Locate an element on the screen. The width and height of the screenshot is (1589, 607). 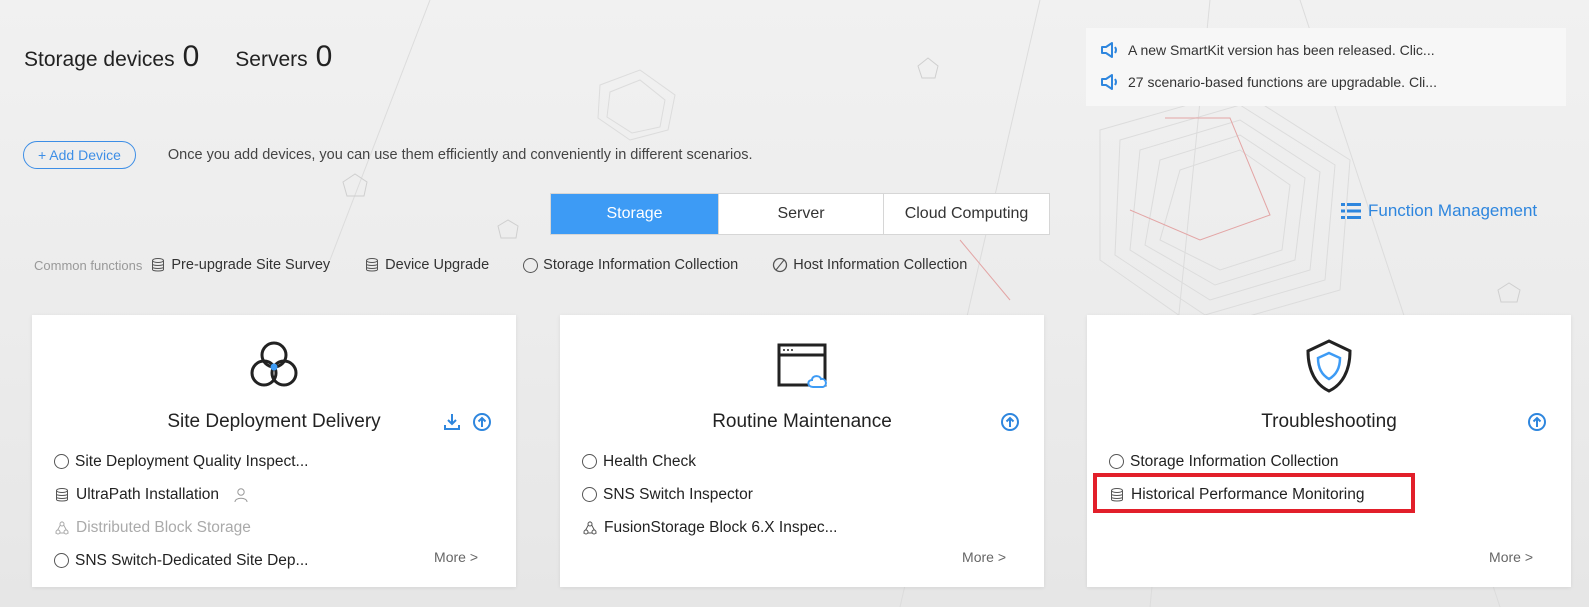
tab-server: Server is located at coordinates (800, 214).